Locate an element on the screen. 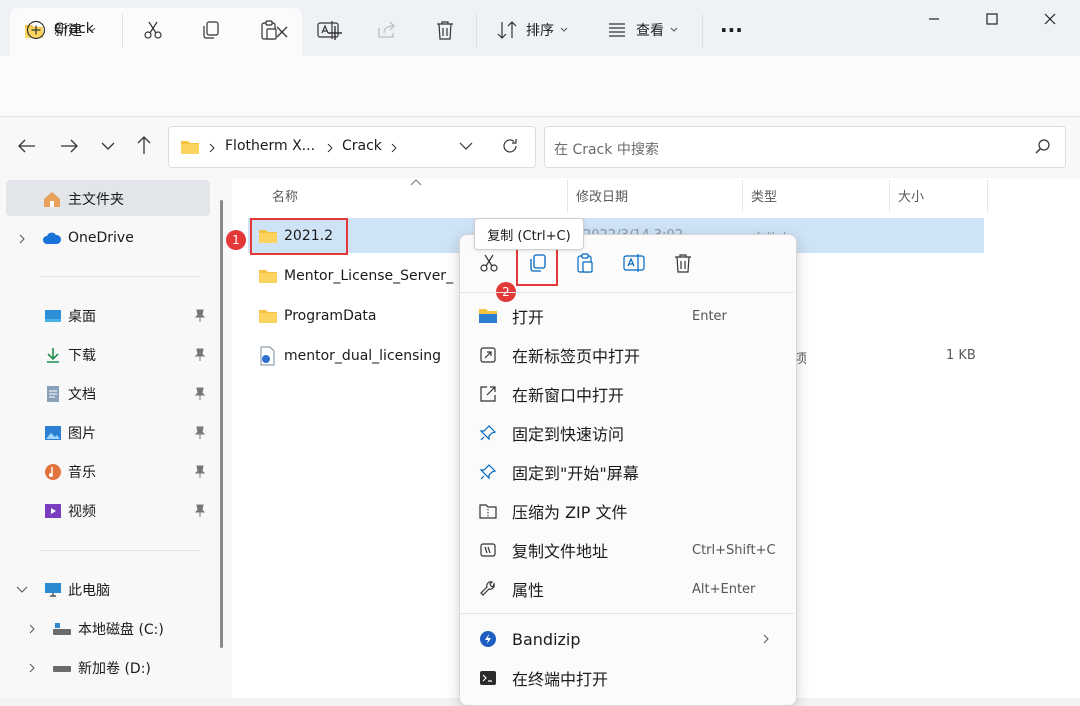 Image resolution: width=1080 pixels, height=706 pixels. back-arrow-icon is located at coordinates (27, 146).